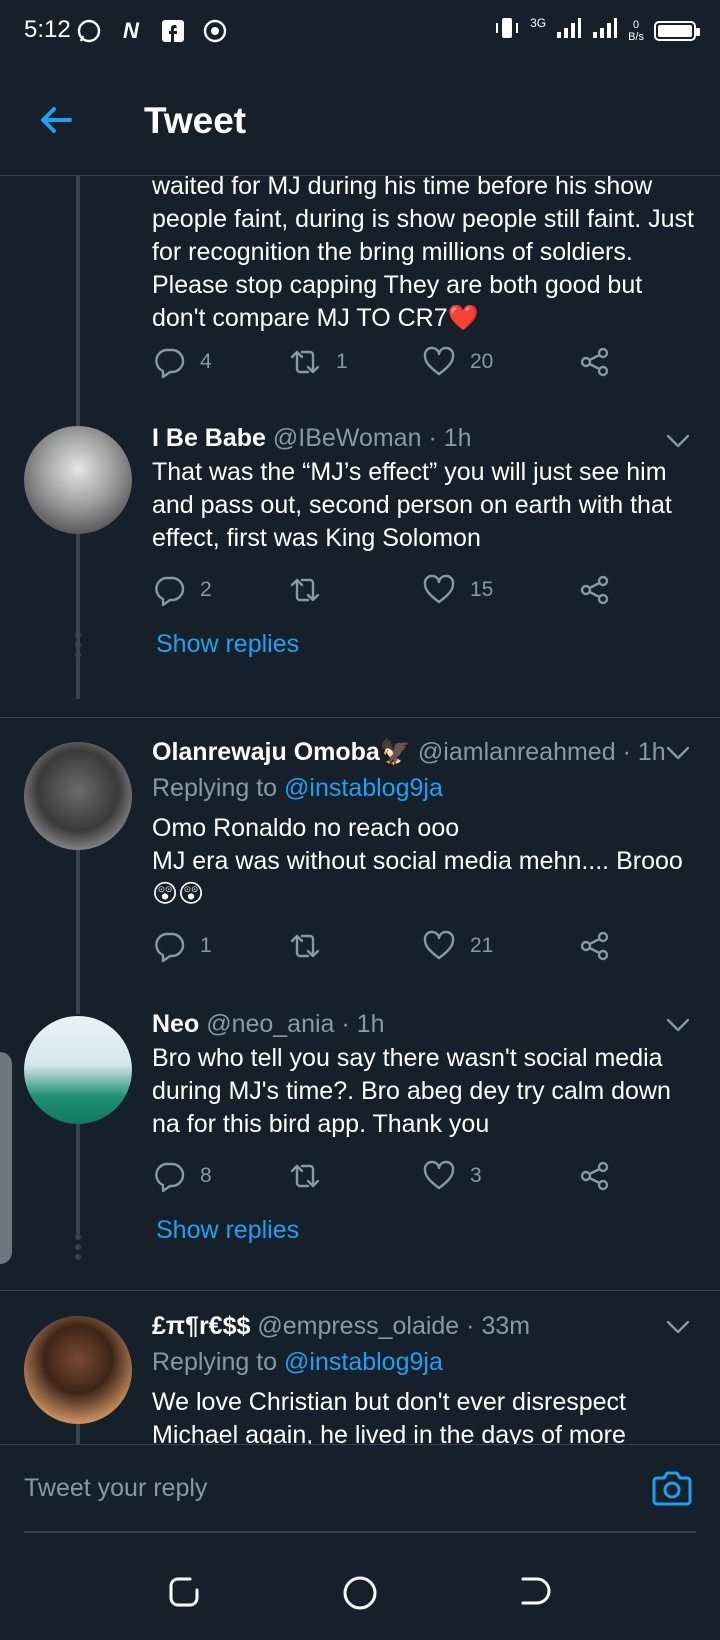 The width and height of the screenshot is (720, 1640). Describe the element at coordinates (281, 752) in the screenshot. I see `display-name: Olanrewaju Omoba🦅` at that location.